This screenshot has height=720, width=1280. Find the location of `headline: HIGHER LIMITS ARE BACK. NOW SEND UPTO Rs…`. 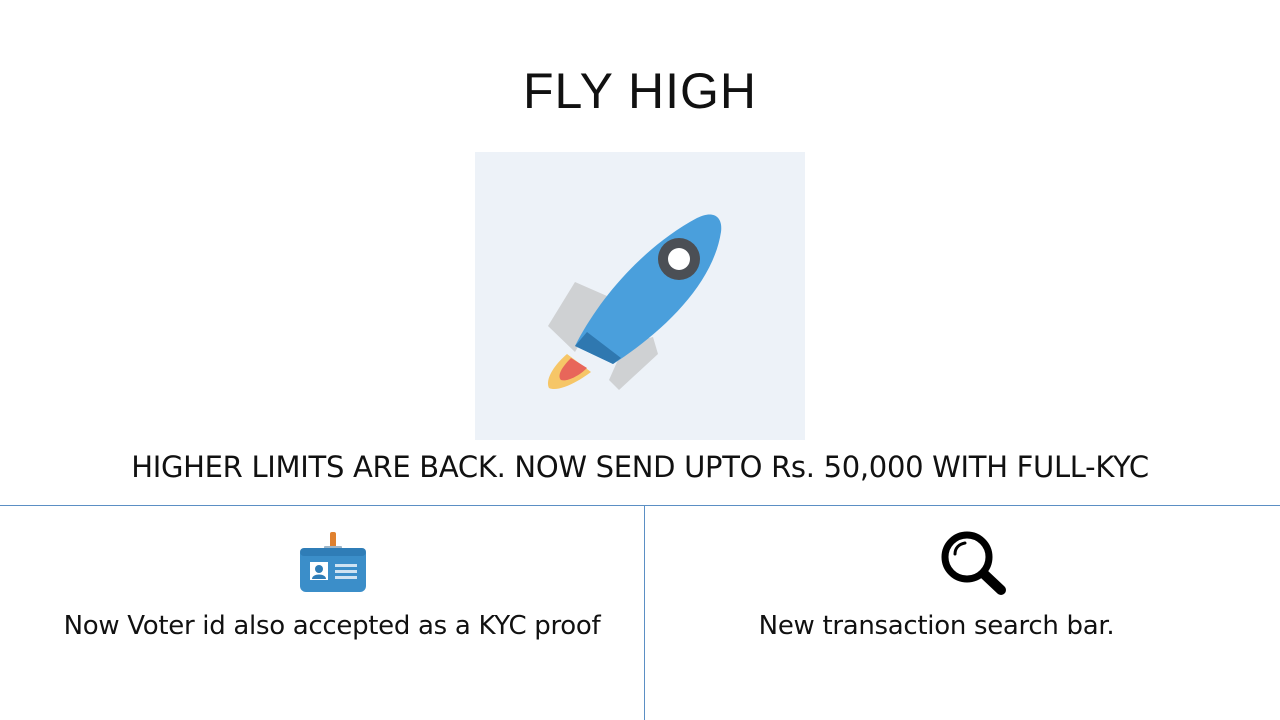

headline: HIGHER LIMITS ARE BACK. NOW SEND UPTO Rs… is located at coordinates (640, 467).